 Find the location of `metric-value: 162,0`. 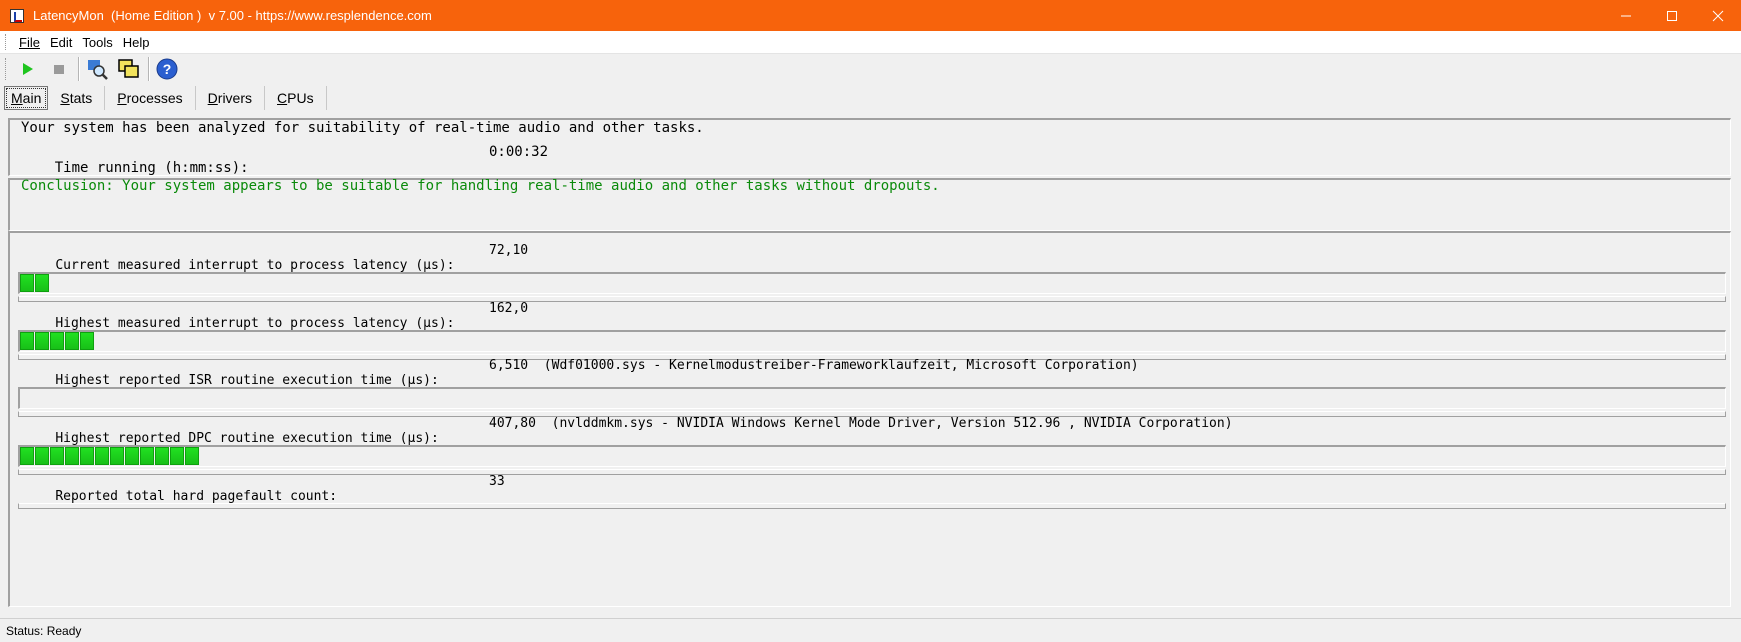

metric-value: 162,0 is located at coordinates (509, 308).